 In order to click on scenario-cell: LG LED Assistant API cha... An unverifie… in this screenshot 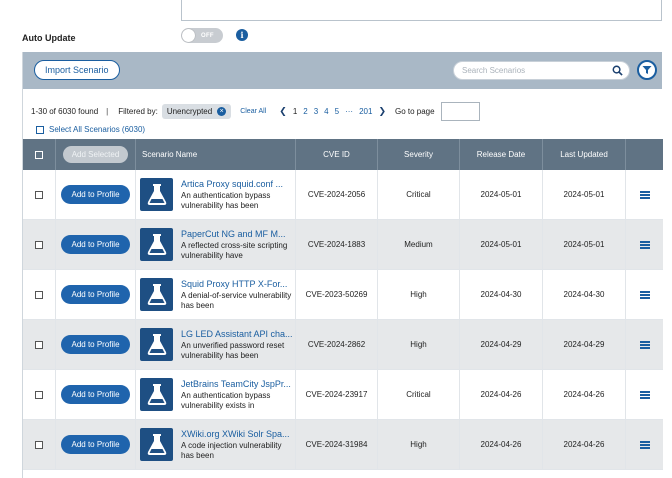, I will do `click(216, 344)`.